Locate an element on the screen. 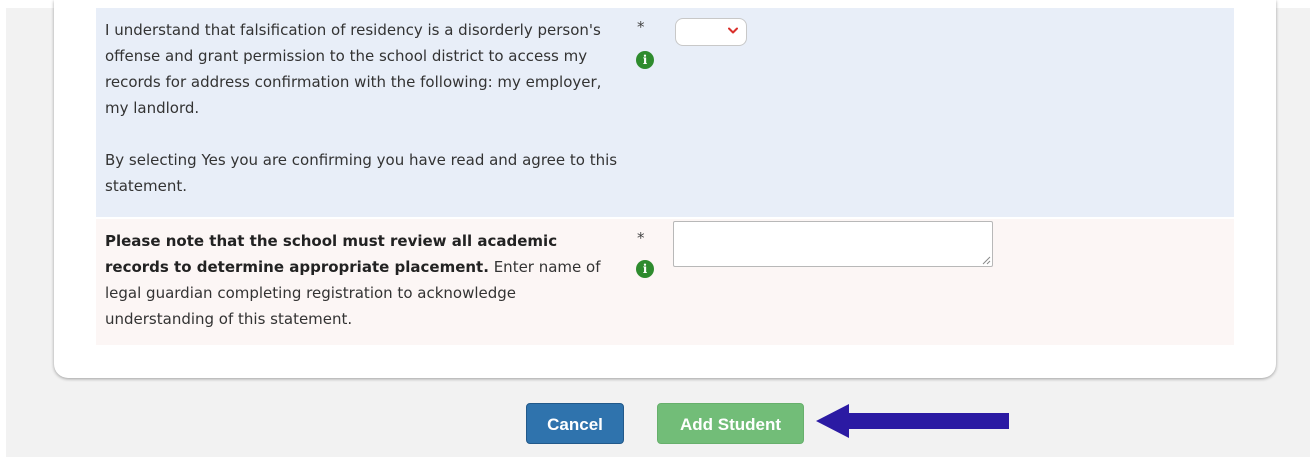 Image resolution: width=1310 pixels, height=457 pixels. guardian-name-textarea is located at coordinates (833, 244).